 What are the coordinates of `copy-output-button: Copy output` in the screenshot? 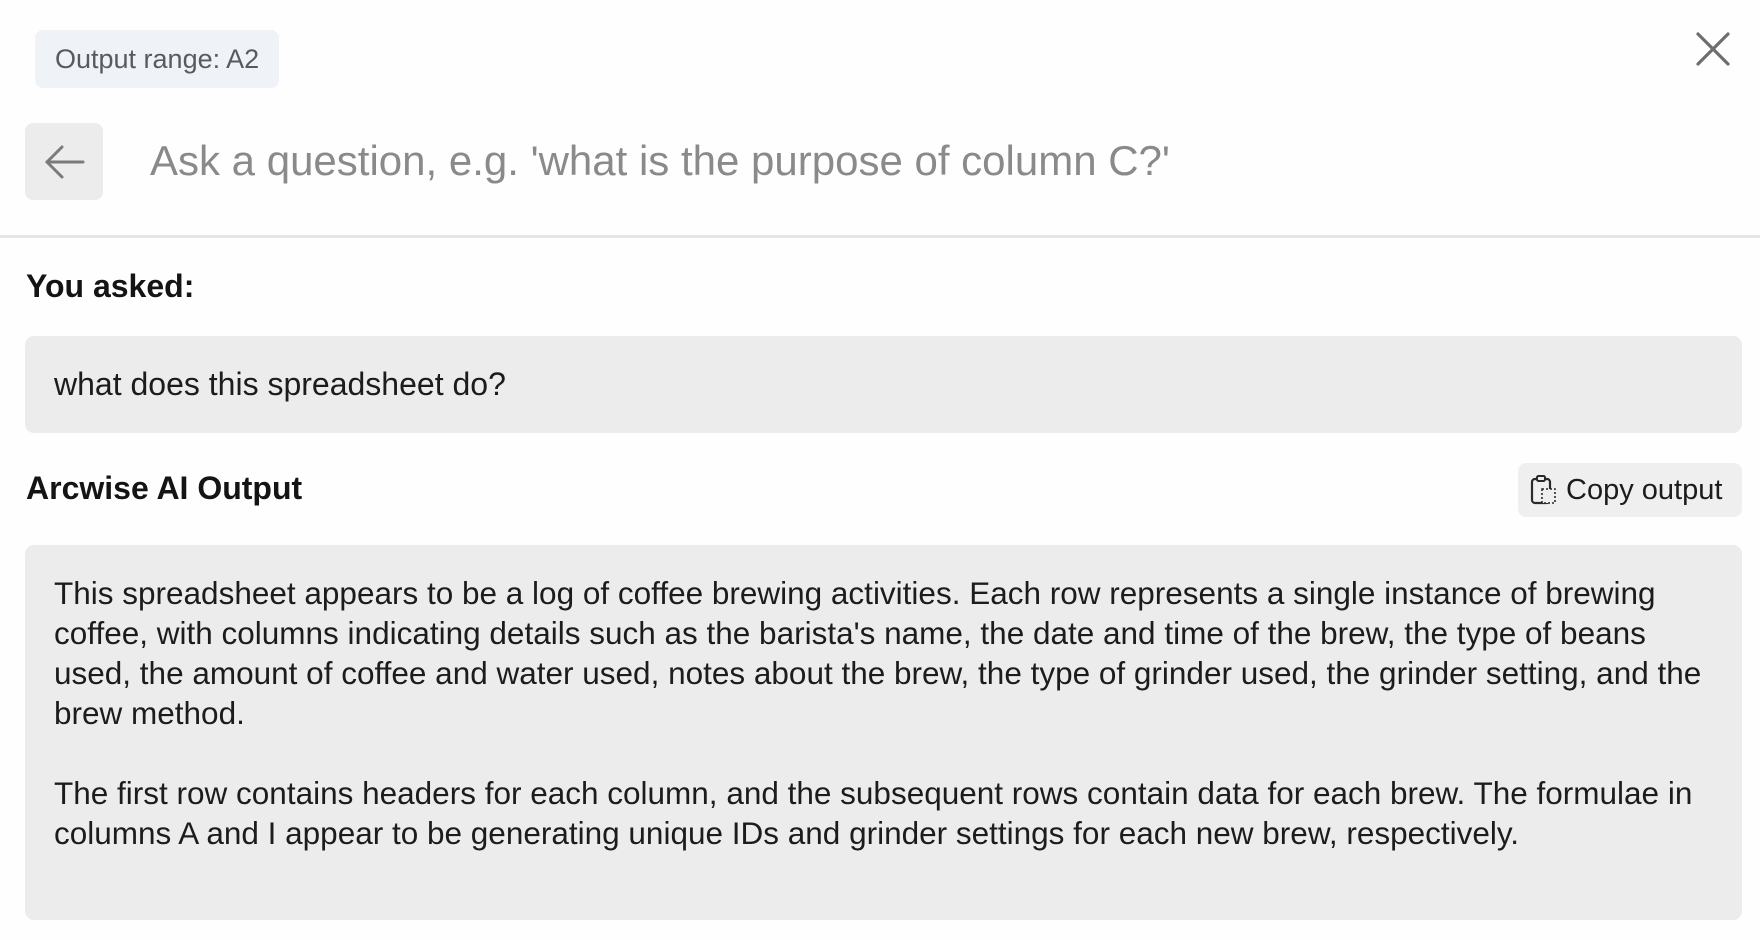 It's located at (1630, 490).